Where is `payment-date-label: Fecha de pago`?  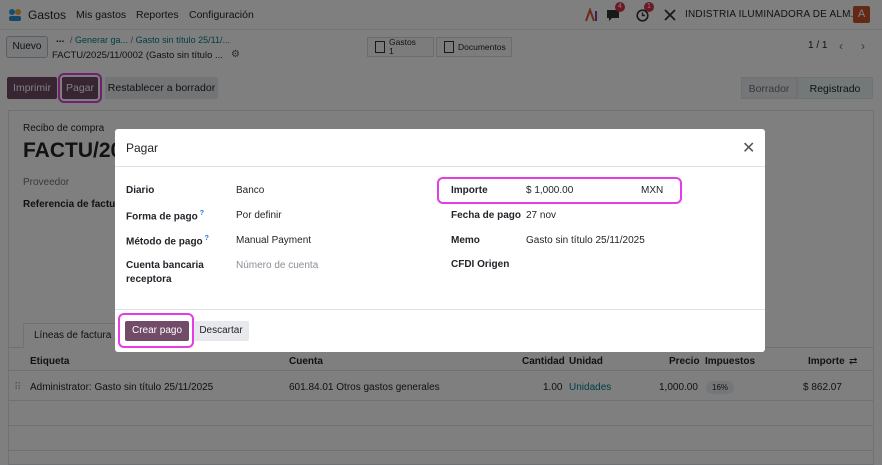
payment-date-label: Fecha de pago is located at coordinates (486, 215).